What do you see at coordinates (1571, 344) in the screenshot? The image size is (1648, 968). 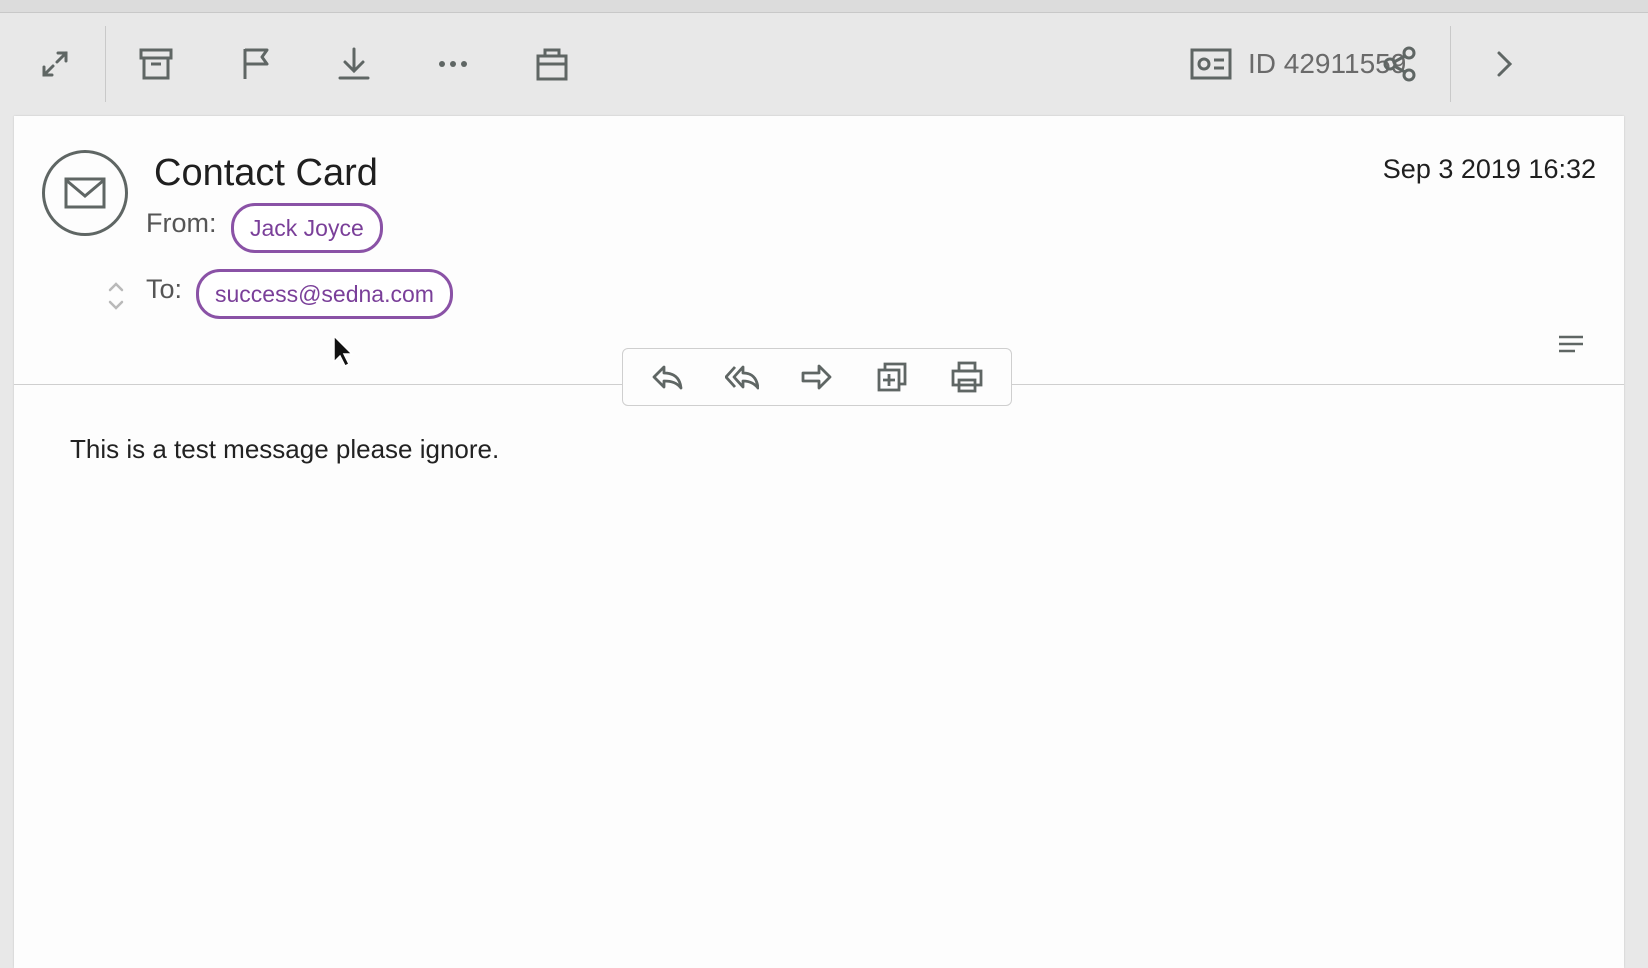 I see `details-menu-icon` at bounding box center [1571, 344].